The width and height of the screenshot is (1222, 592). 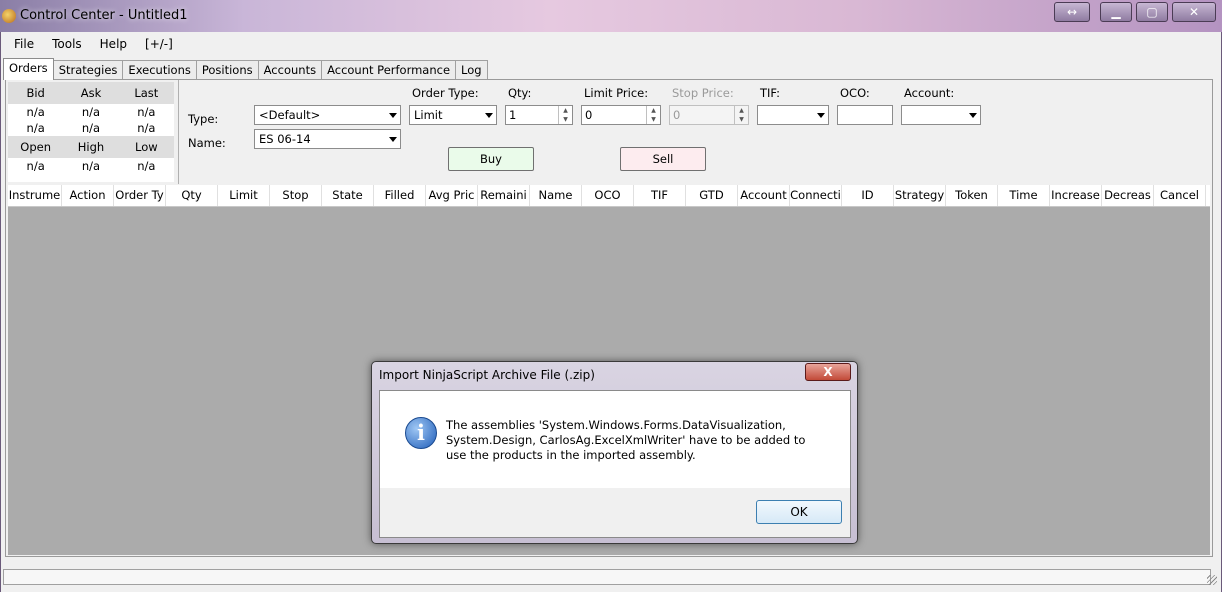 What do you see at coordinates (327, 115) in the screenshot?
I see `type-dropdown: <Default>` at bounding box center [327, 115].